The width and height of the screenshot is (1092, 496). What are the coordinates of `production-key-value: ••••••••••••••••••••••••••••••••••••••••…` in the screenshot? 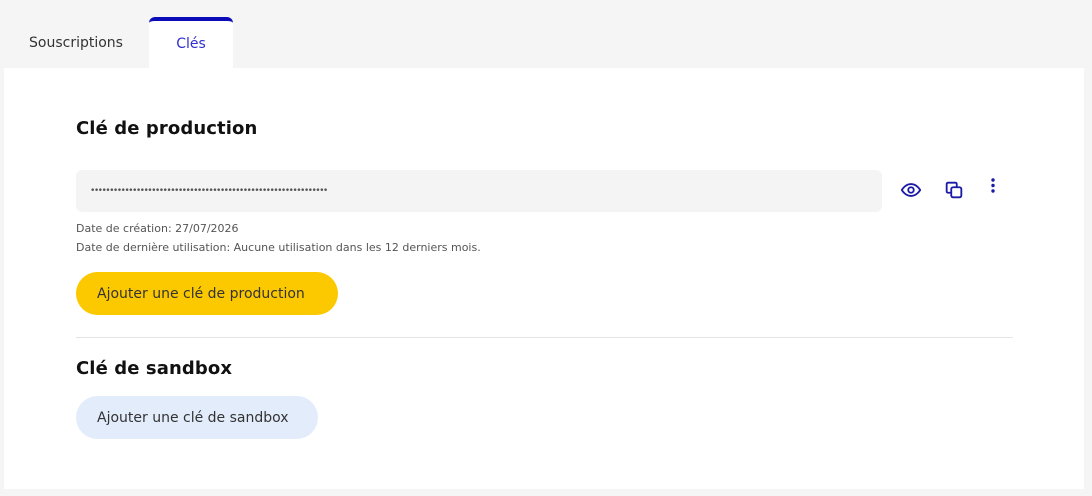 It's located at (209, 191).